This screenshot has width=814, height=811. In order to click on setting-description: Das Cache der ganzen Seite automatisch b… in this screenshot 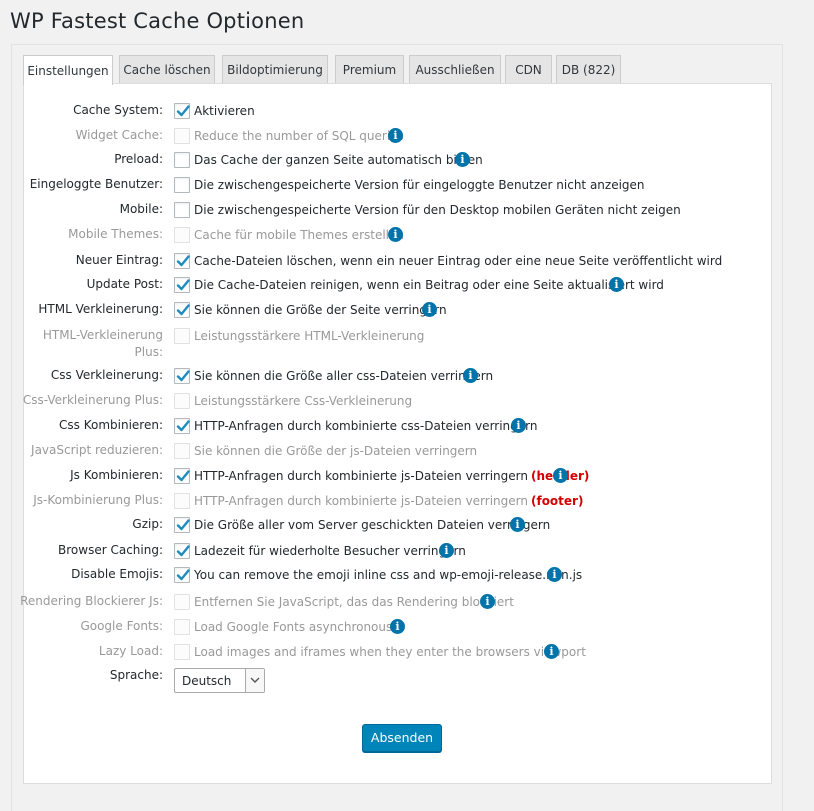, I will do `click(338, 160)`.